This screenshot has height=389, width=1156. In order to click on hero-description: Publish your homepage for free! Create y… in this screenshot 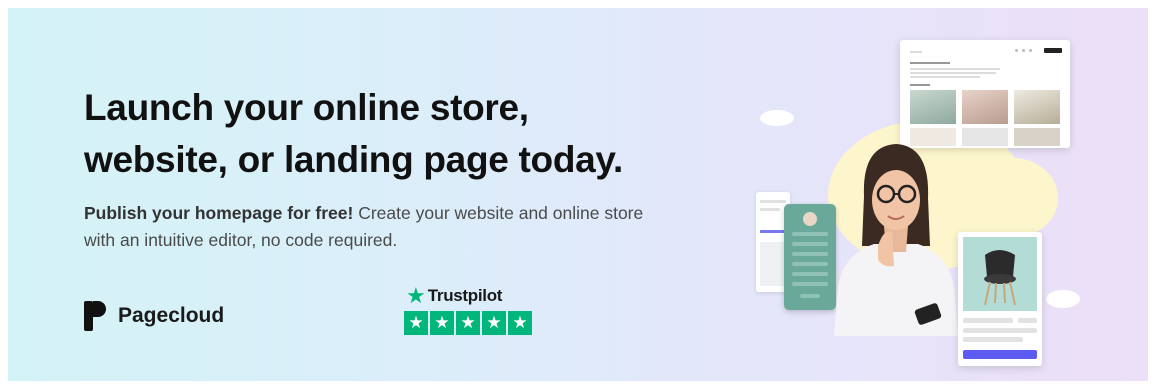, I will do `click(364, 227)`.